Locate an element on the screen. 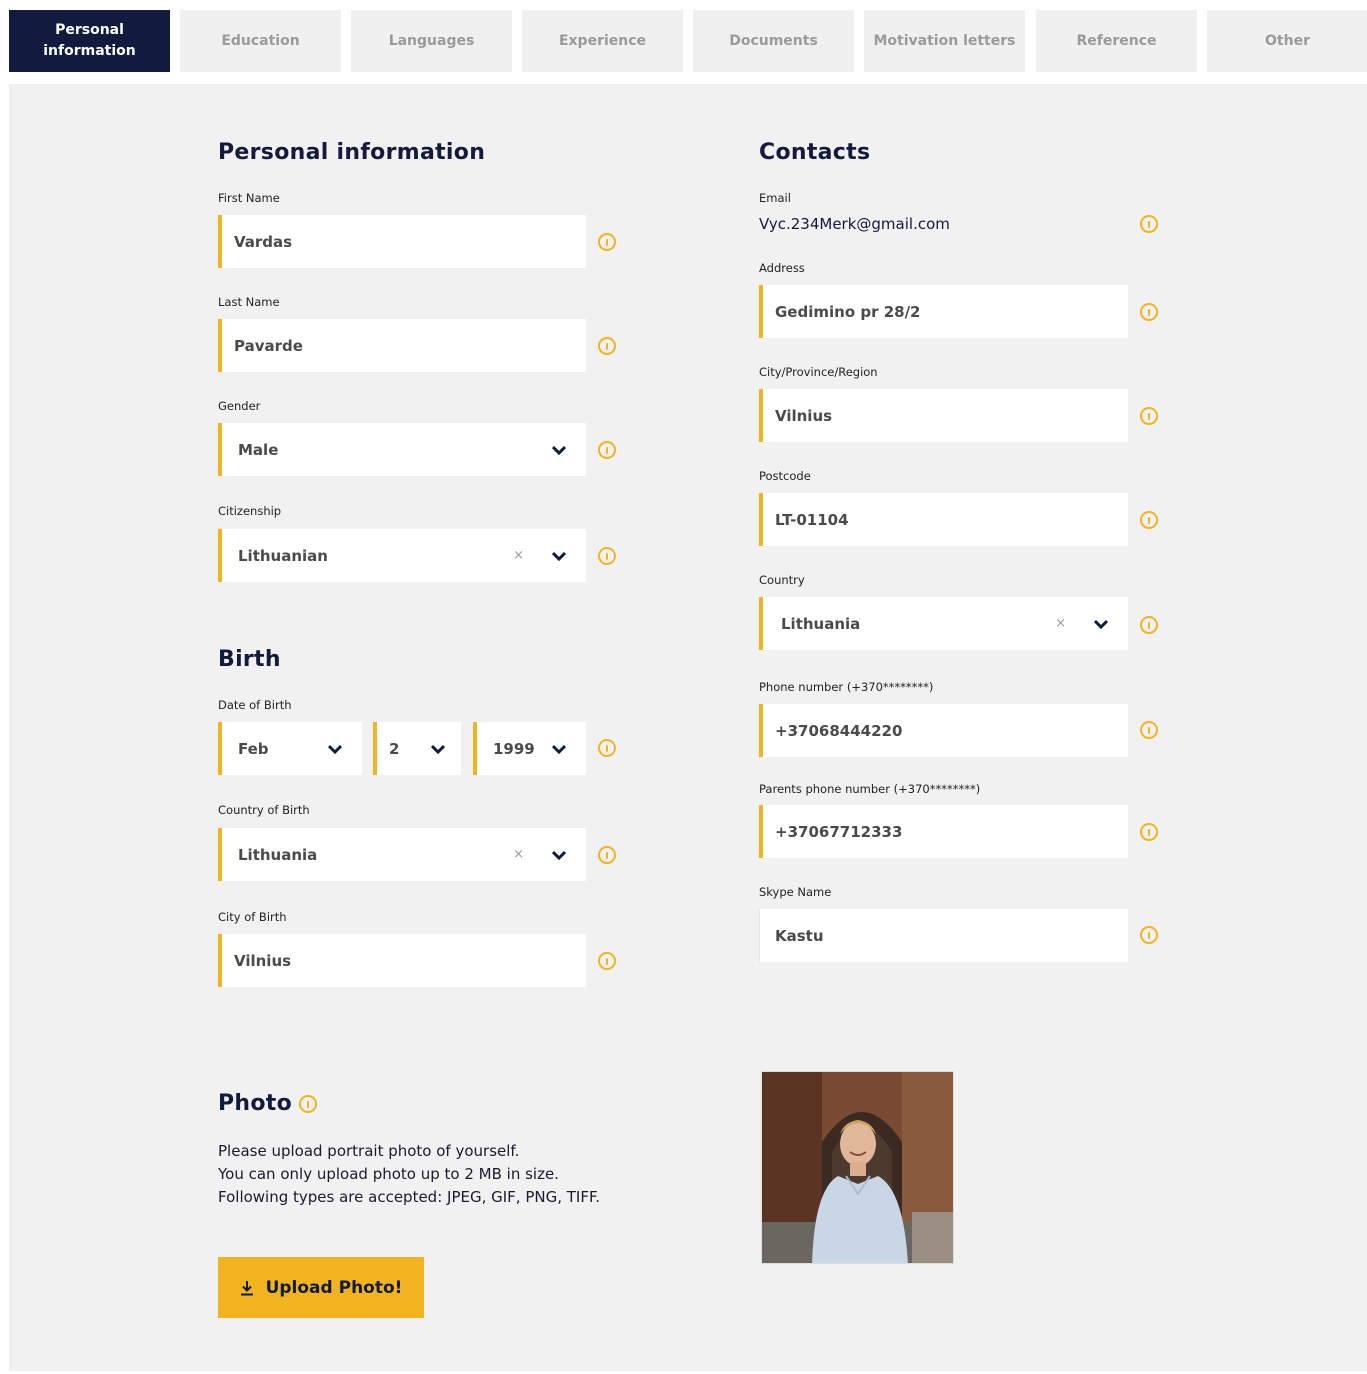 The image size is (1367, 1374). postcode-value: LT-01104 is located at coordinates (812, 519).